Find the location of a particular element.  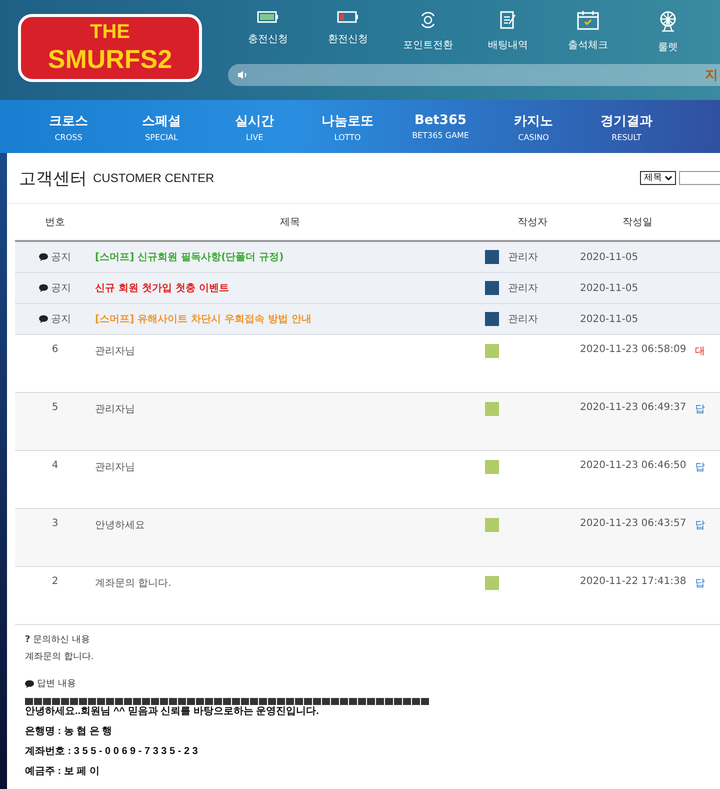

post-title: 안녕하세요 is located at coordinates (290, 525).